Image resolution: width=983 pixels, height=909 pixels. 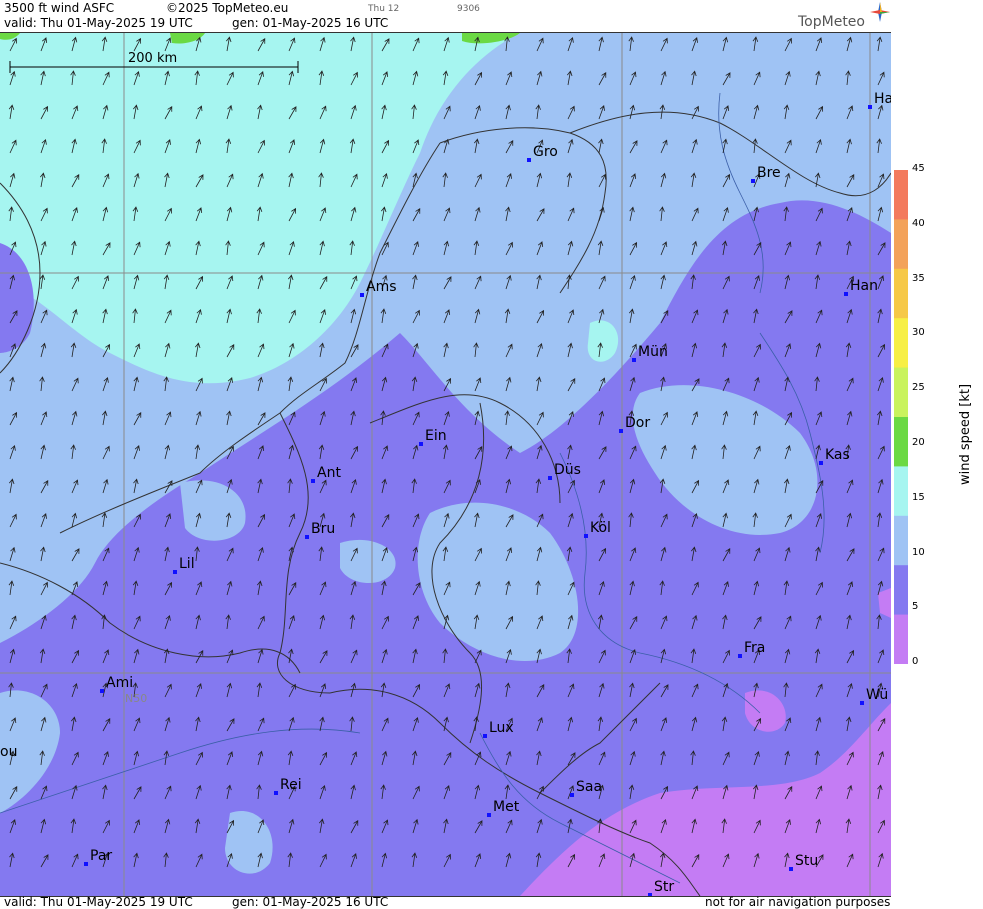 What do you see at coordinates (98, 902) in the screenshot?
I see `footer-valid-time: valid: Thu 01-May-2025 19 UTC` at bounding box center [98, 902].